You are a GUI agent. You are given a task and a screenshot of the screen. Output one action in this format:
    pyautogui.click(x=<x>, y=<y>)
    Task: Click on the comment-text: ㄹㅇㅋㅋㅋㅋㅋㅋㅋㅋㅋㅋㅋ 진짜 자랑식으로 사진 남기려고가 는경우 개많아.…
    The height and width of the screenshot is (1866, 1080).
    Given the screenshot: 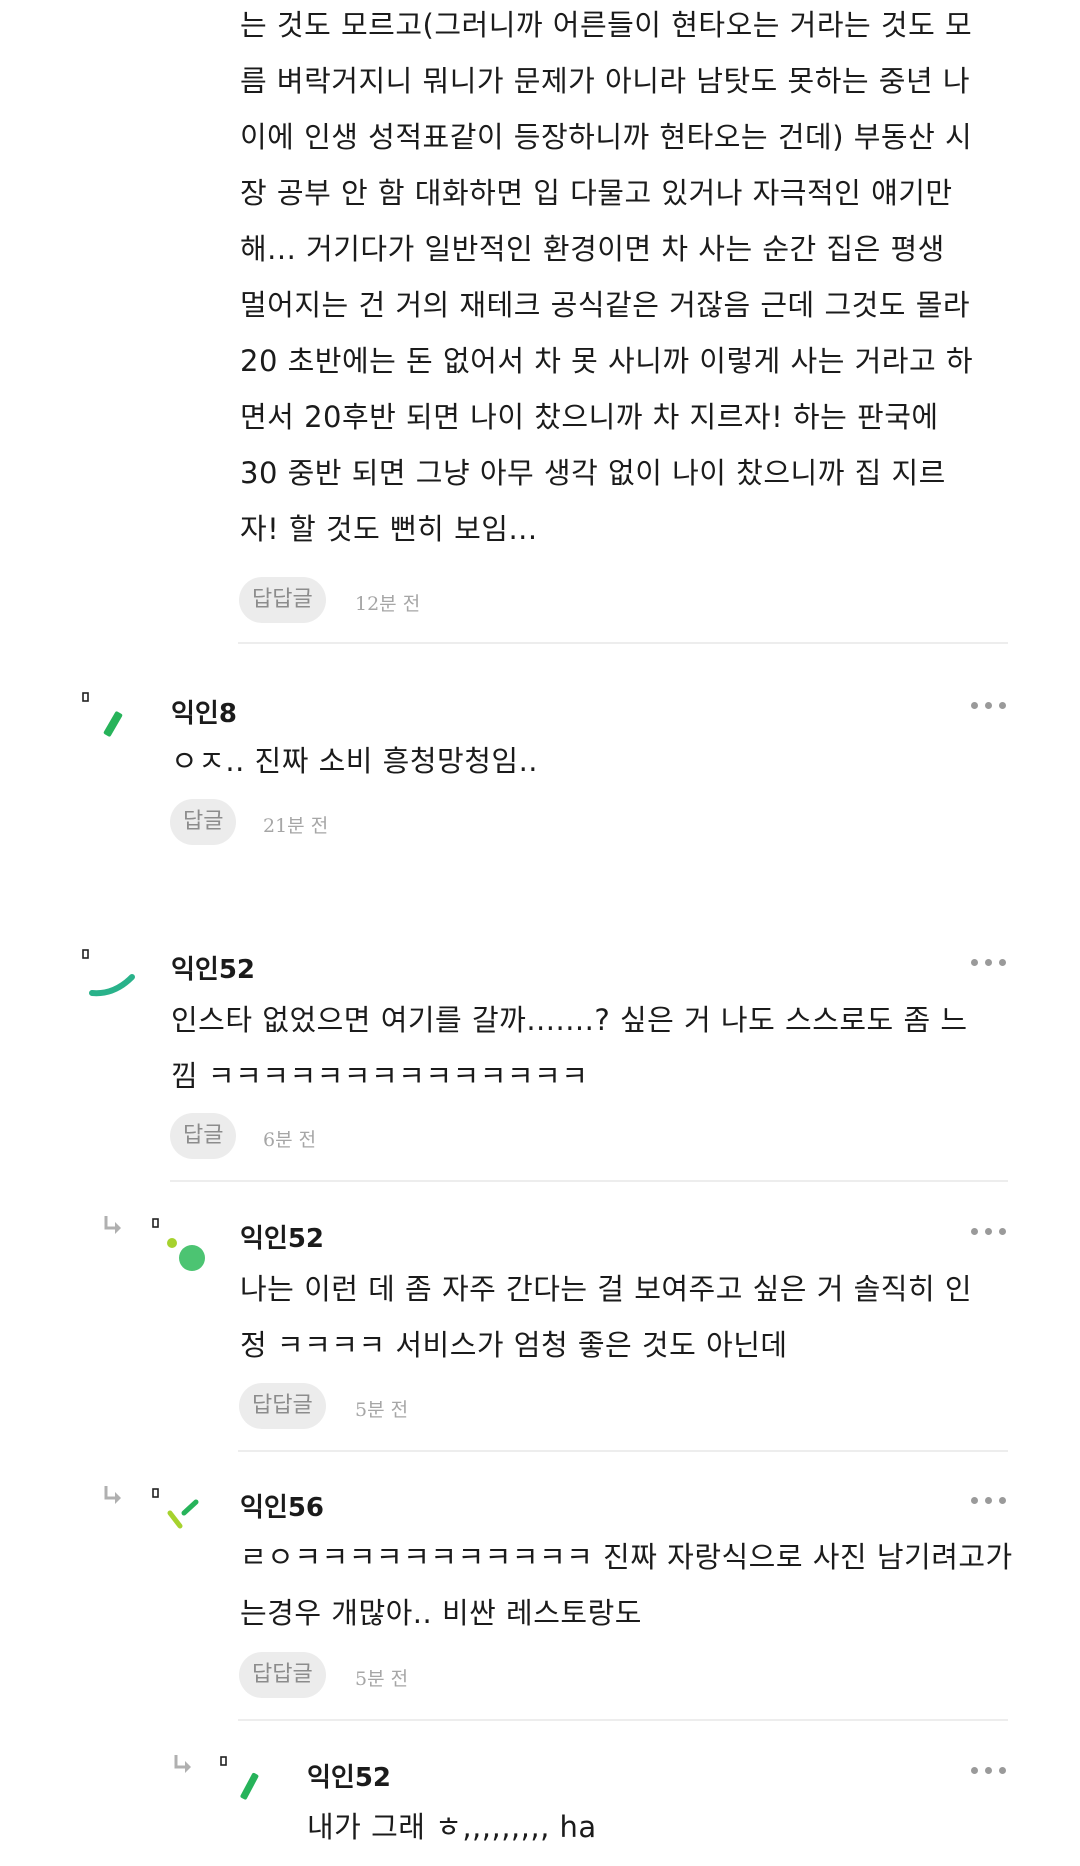 What is the action you would take?
    pyautogui.click(x=626, y=1585)
    